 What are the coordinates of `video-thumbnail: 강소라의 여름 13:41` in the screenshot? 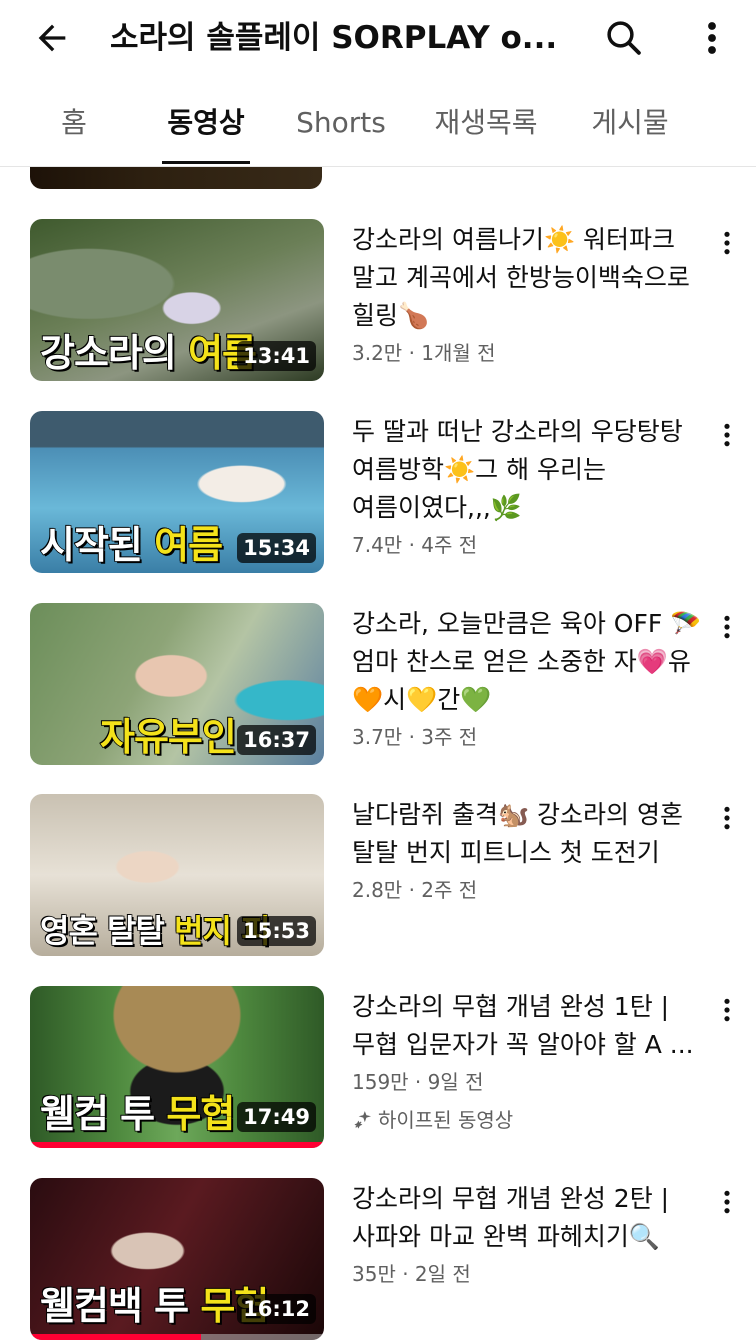 It's located at (177, 300).